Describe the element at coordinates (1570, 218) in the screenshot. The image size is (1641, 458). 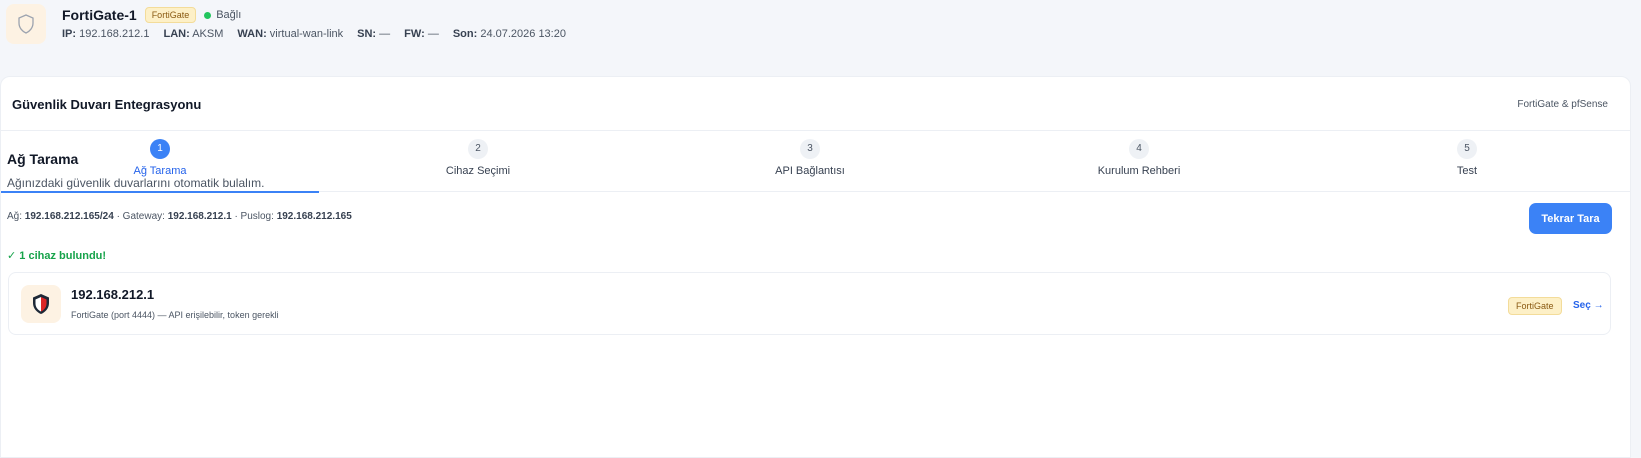
I see `rescan-button: Tekrar Tara` at that location.